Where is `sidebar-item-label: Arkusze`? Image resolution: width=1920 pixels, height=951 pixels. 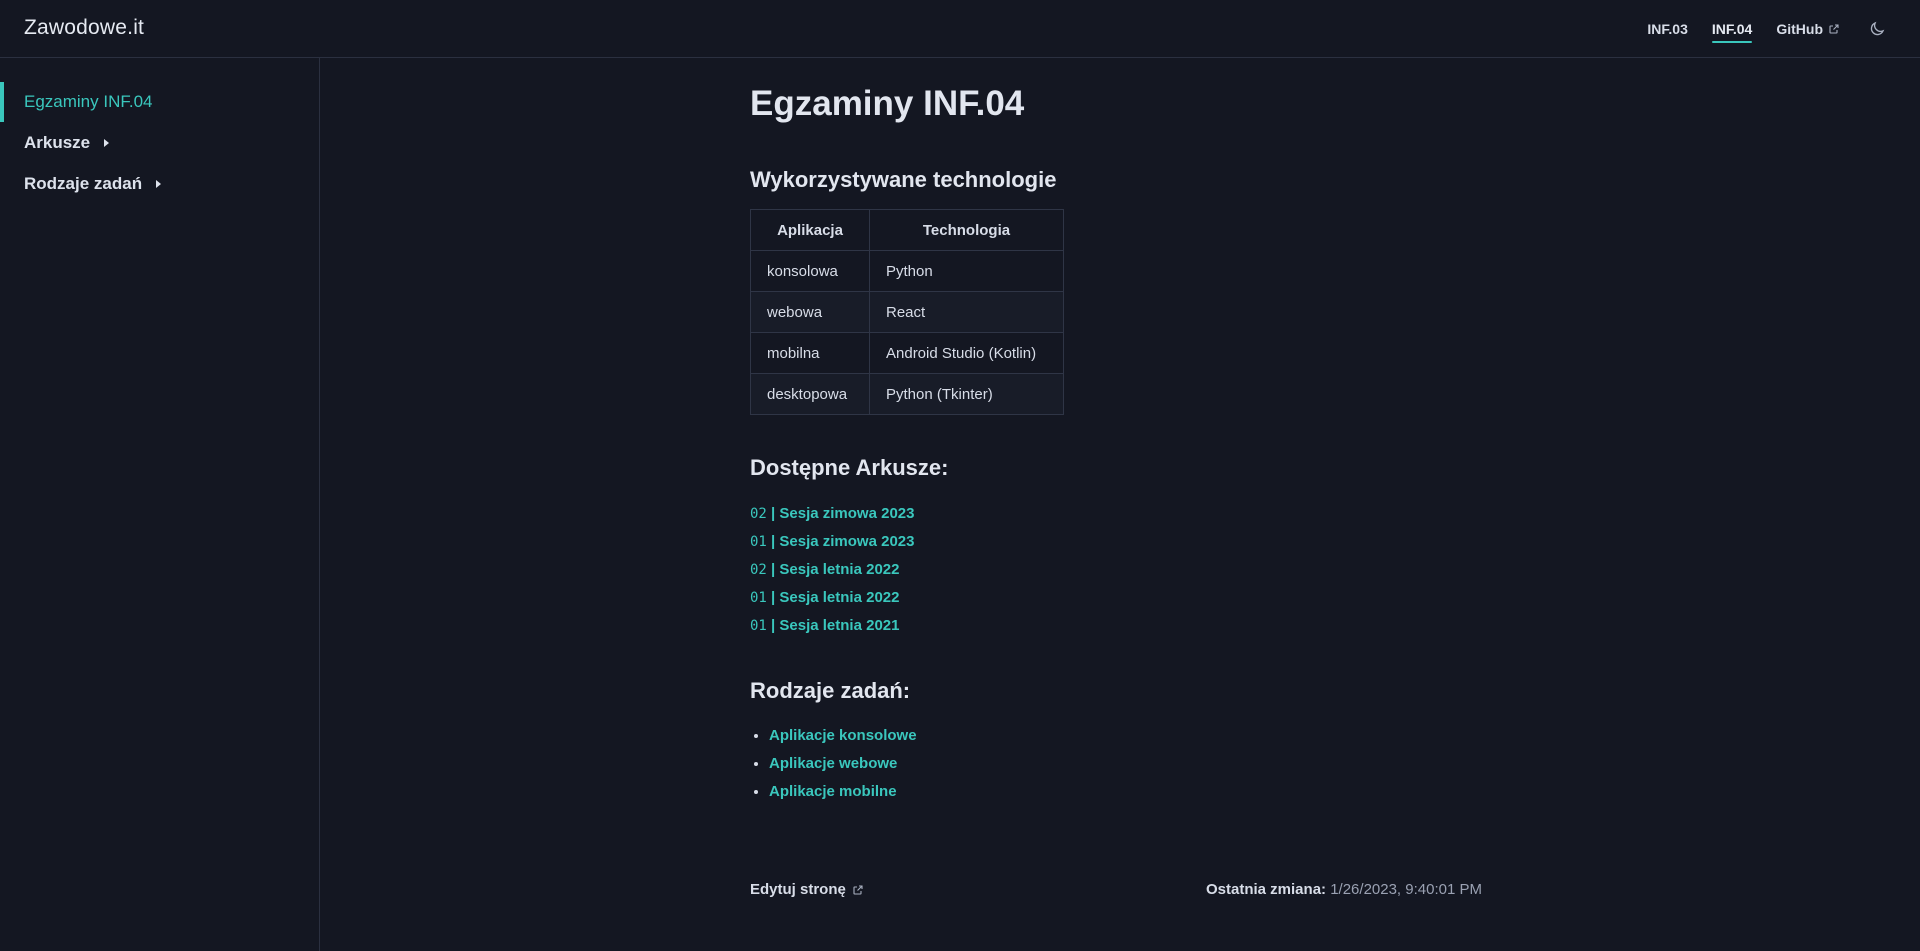 sidebar-item-label: Arkusze is located at coordinates (57, 142).